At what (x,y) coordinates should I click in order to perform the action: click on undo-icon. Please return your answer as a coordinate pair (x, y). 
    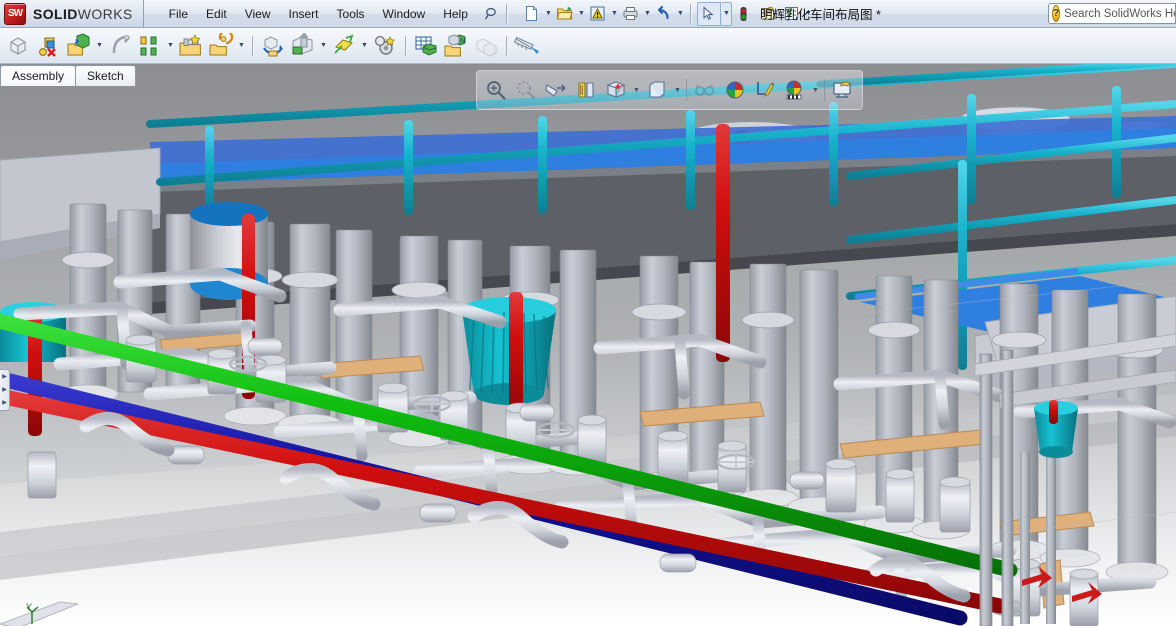
    Looking at the image, I should click on (664, 14).